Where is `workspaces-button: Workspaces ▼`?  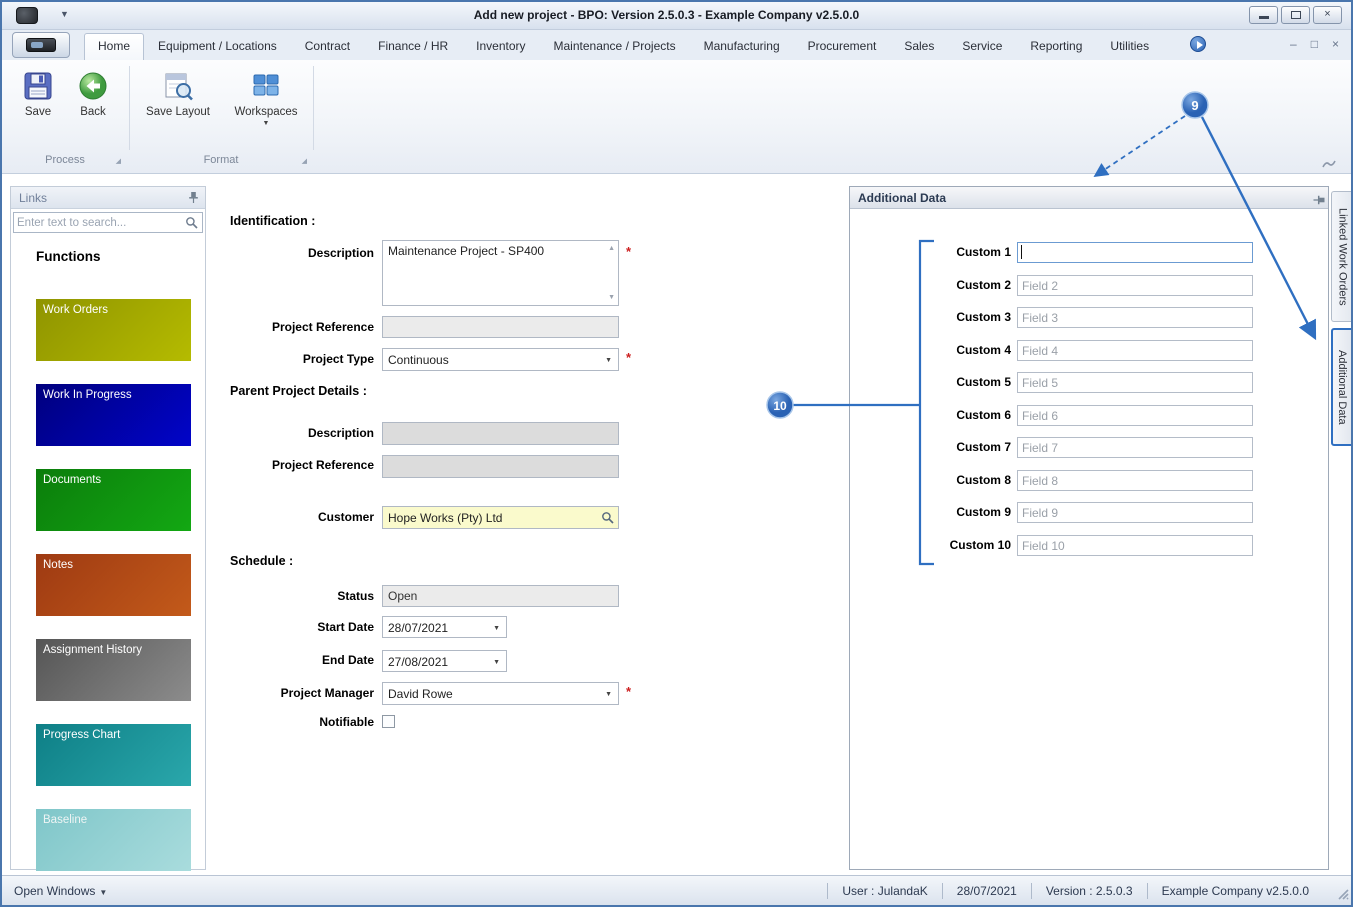 workspaces-button: Workspaces ▼ is located at coordinates (266, 98).